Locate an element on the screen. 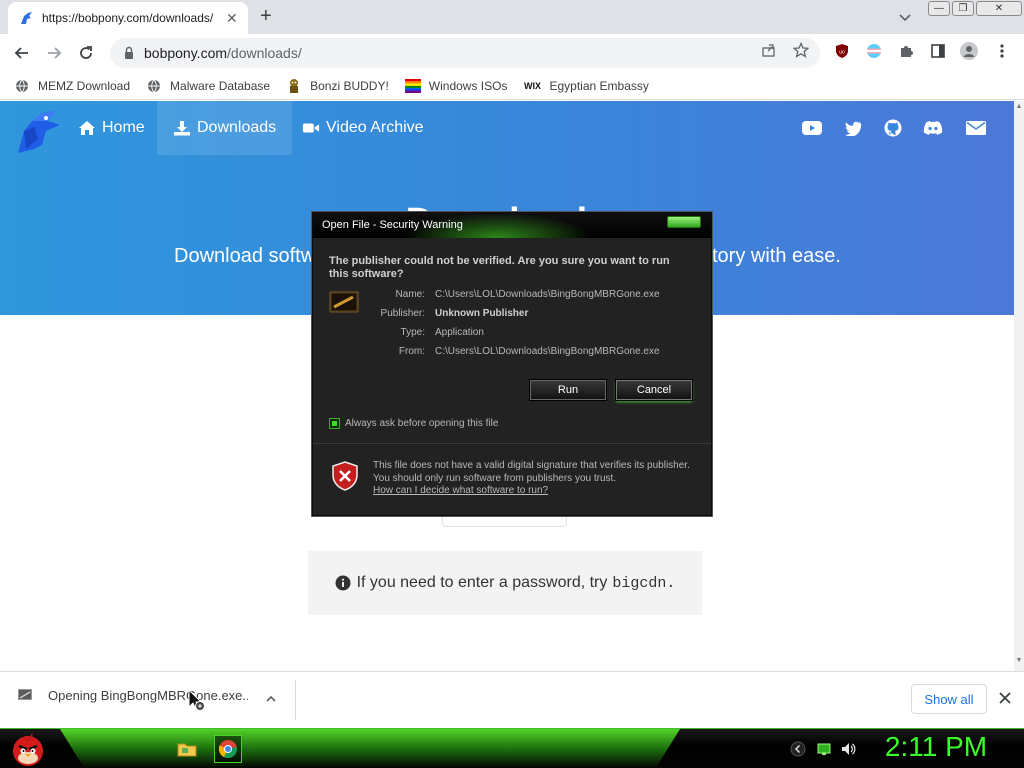 The height and width of the screenshot is (768, 1024). bookmark-star-icon is located at coordinates (801, 50).